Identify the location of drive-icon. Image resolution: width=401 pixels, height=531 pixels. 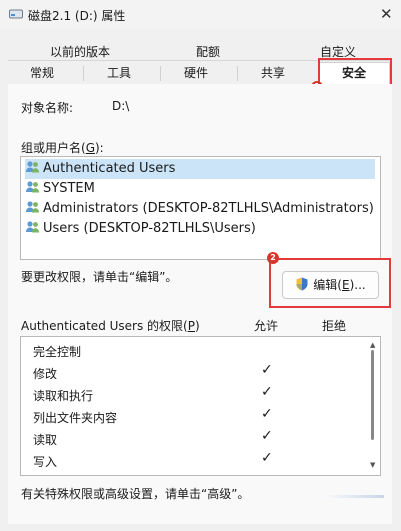
(16, 14).